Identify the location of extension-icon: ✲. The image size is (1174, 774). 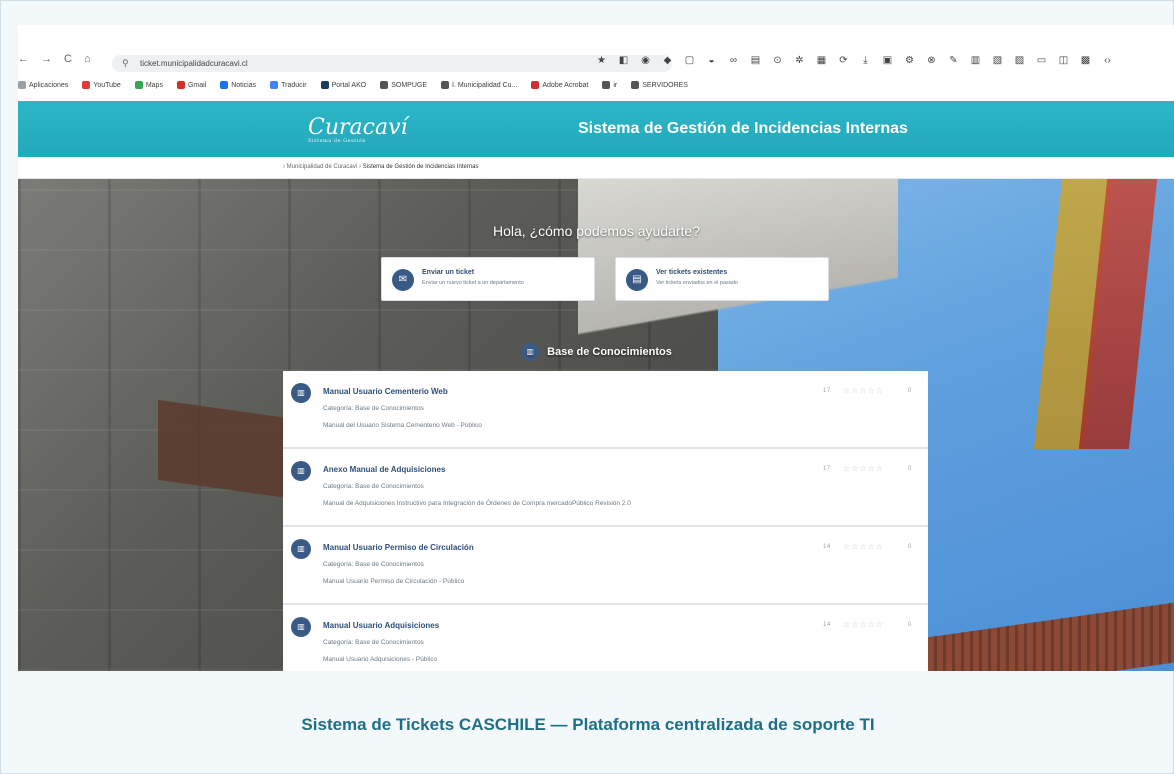
(799, 60).